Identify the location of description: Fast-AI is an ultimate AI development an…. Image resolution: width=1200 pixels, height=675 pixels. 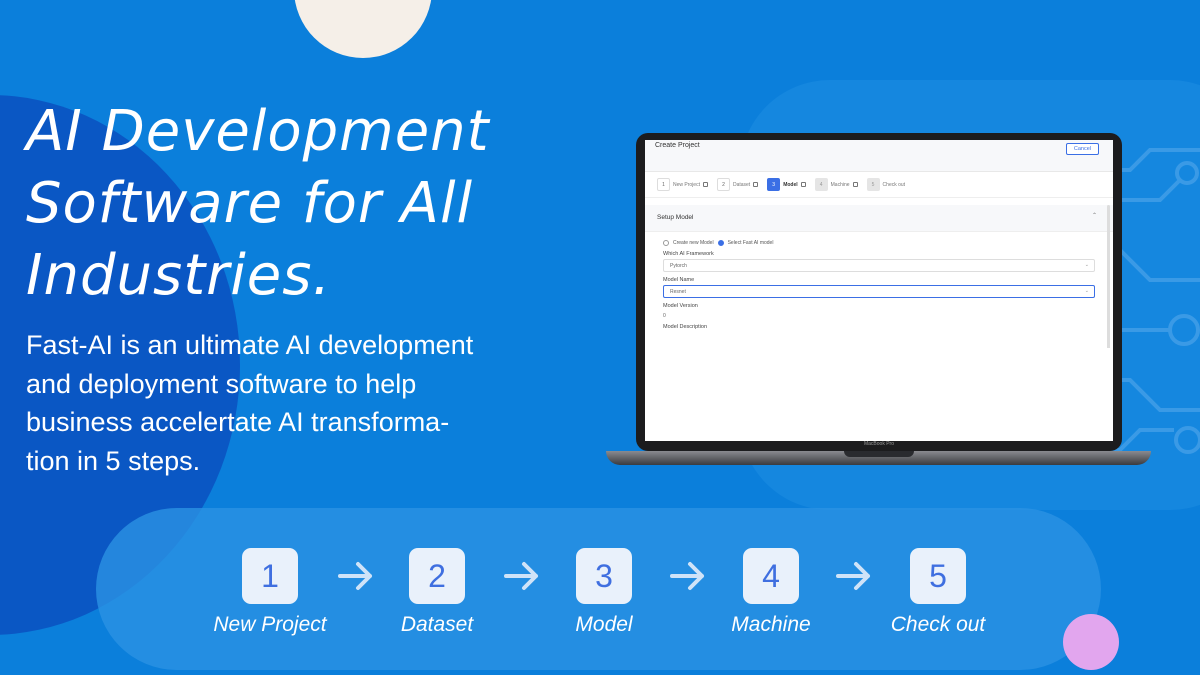
(281, 403).